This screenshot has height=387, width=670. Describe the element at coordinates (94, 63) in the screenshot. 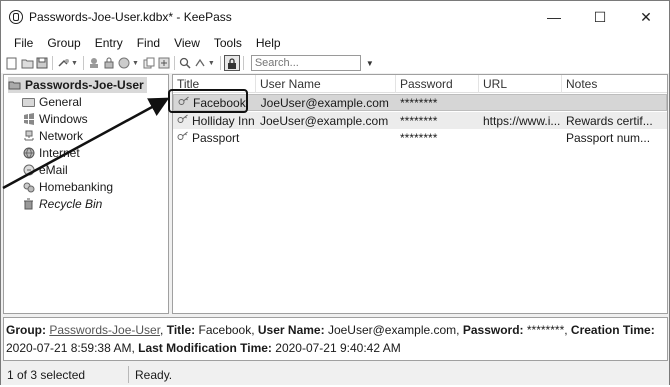

I see `copy-username-icon` at that location.